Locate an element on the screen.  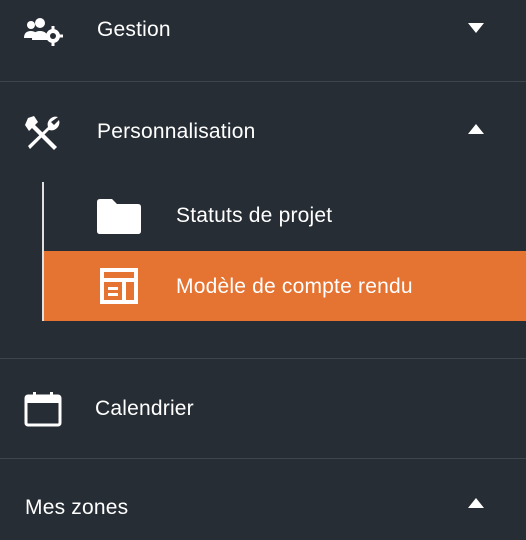
folder-icon is located at coordinates (119, 216).